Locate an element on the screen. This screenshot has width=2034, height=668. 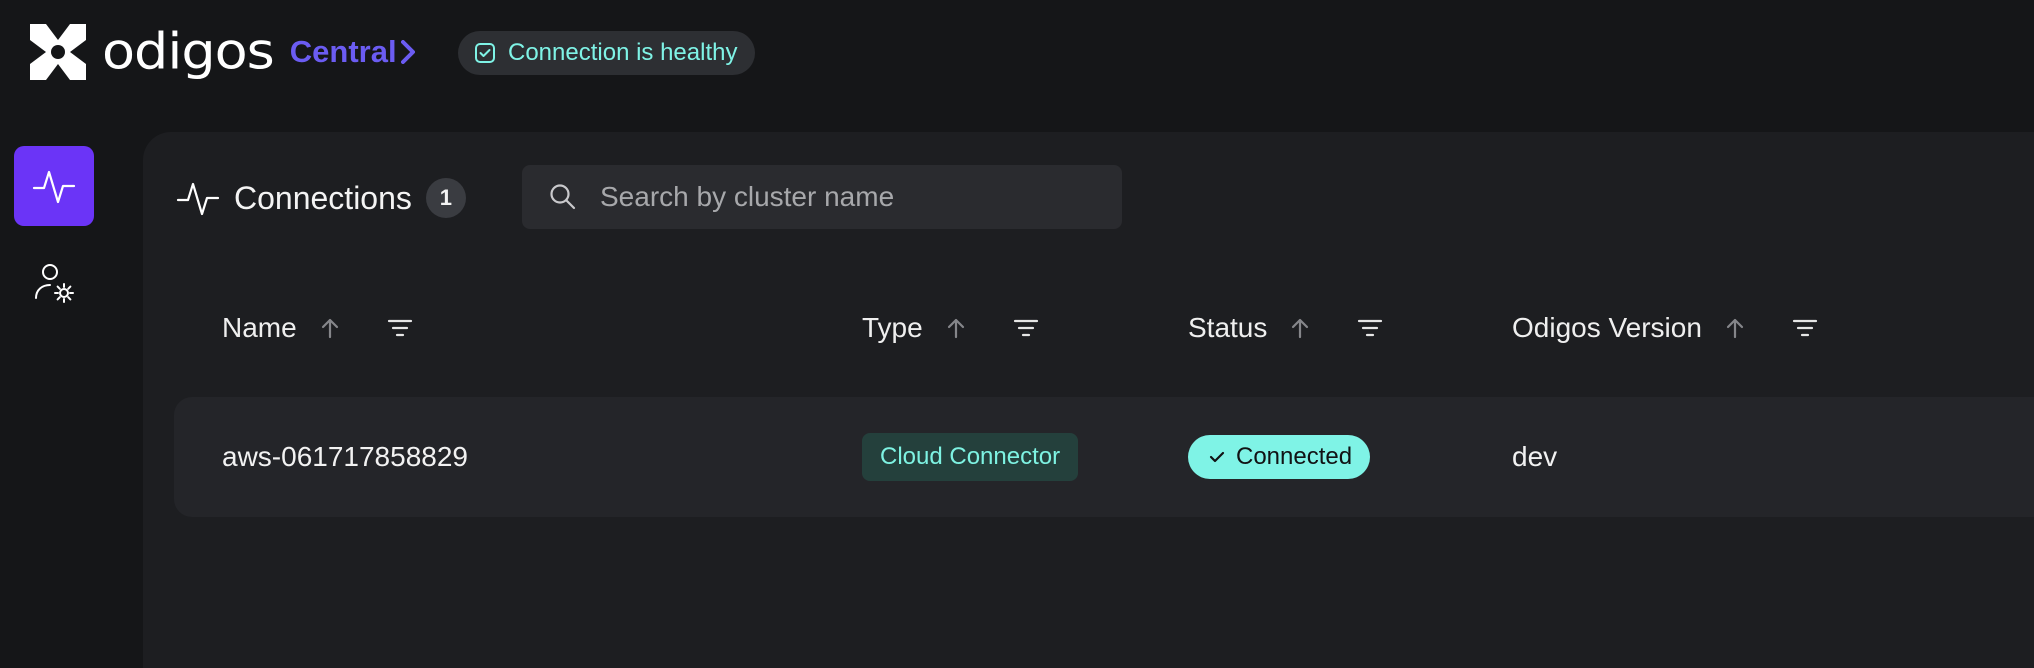
connections-header: Connections 1 is located at coordinates (321, 198).